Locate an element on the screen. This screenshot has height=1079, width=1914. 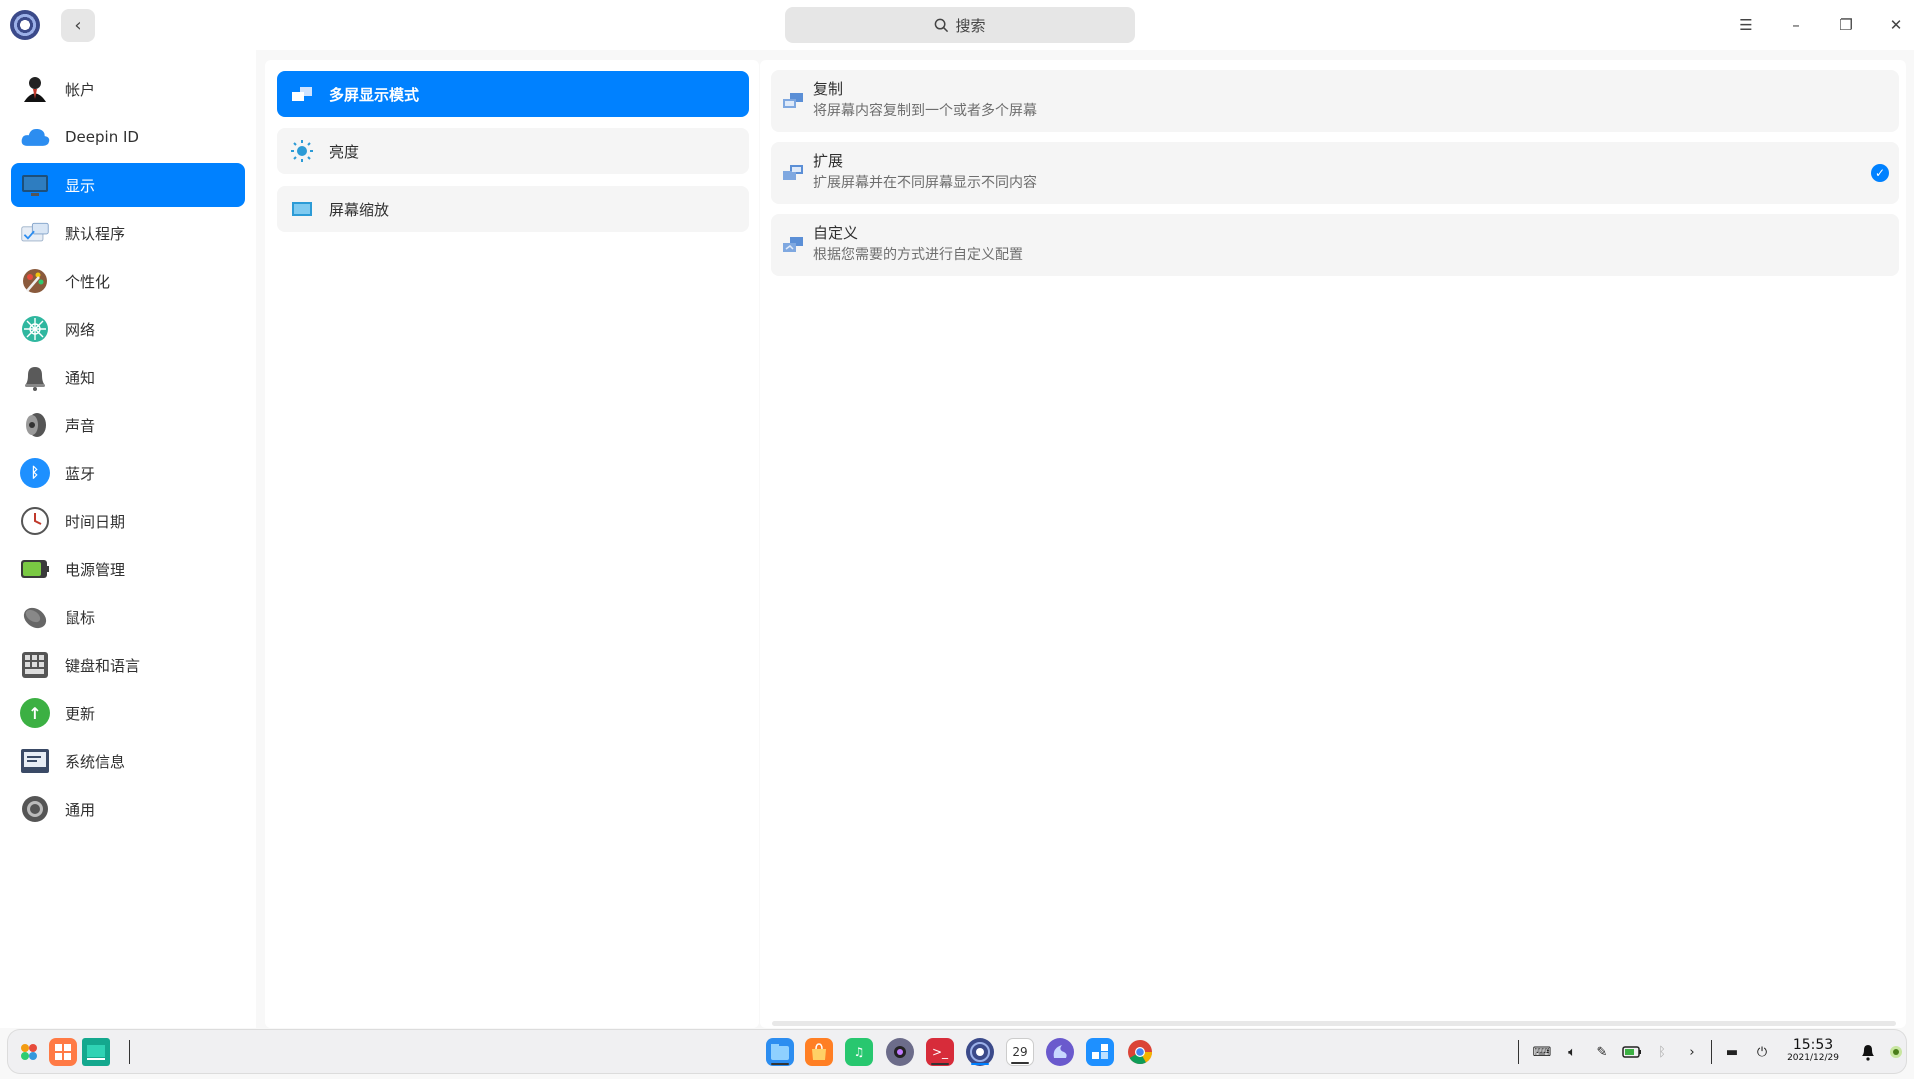
close-icon: ✕ is located at coordinates (1896, 25).